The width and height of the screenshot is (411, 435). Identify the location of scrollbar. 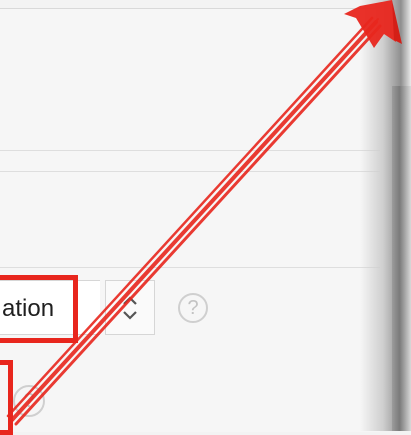
(401, 258).